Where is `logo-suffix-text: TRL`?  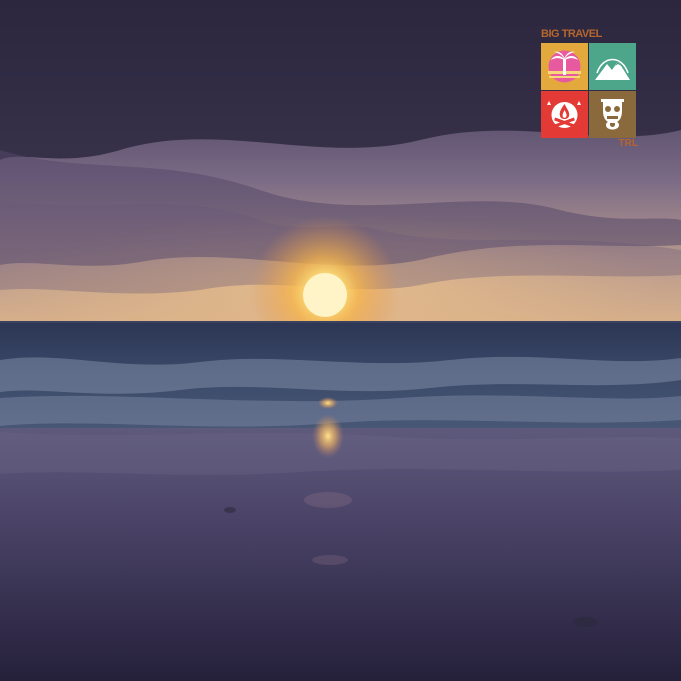
logo-suffix-text: TRL is located at coordinates (628, 143).